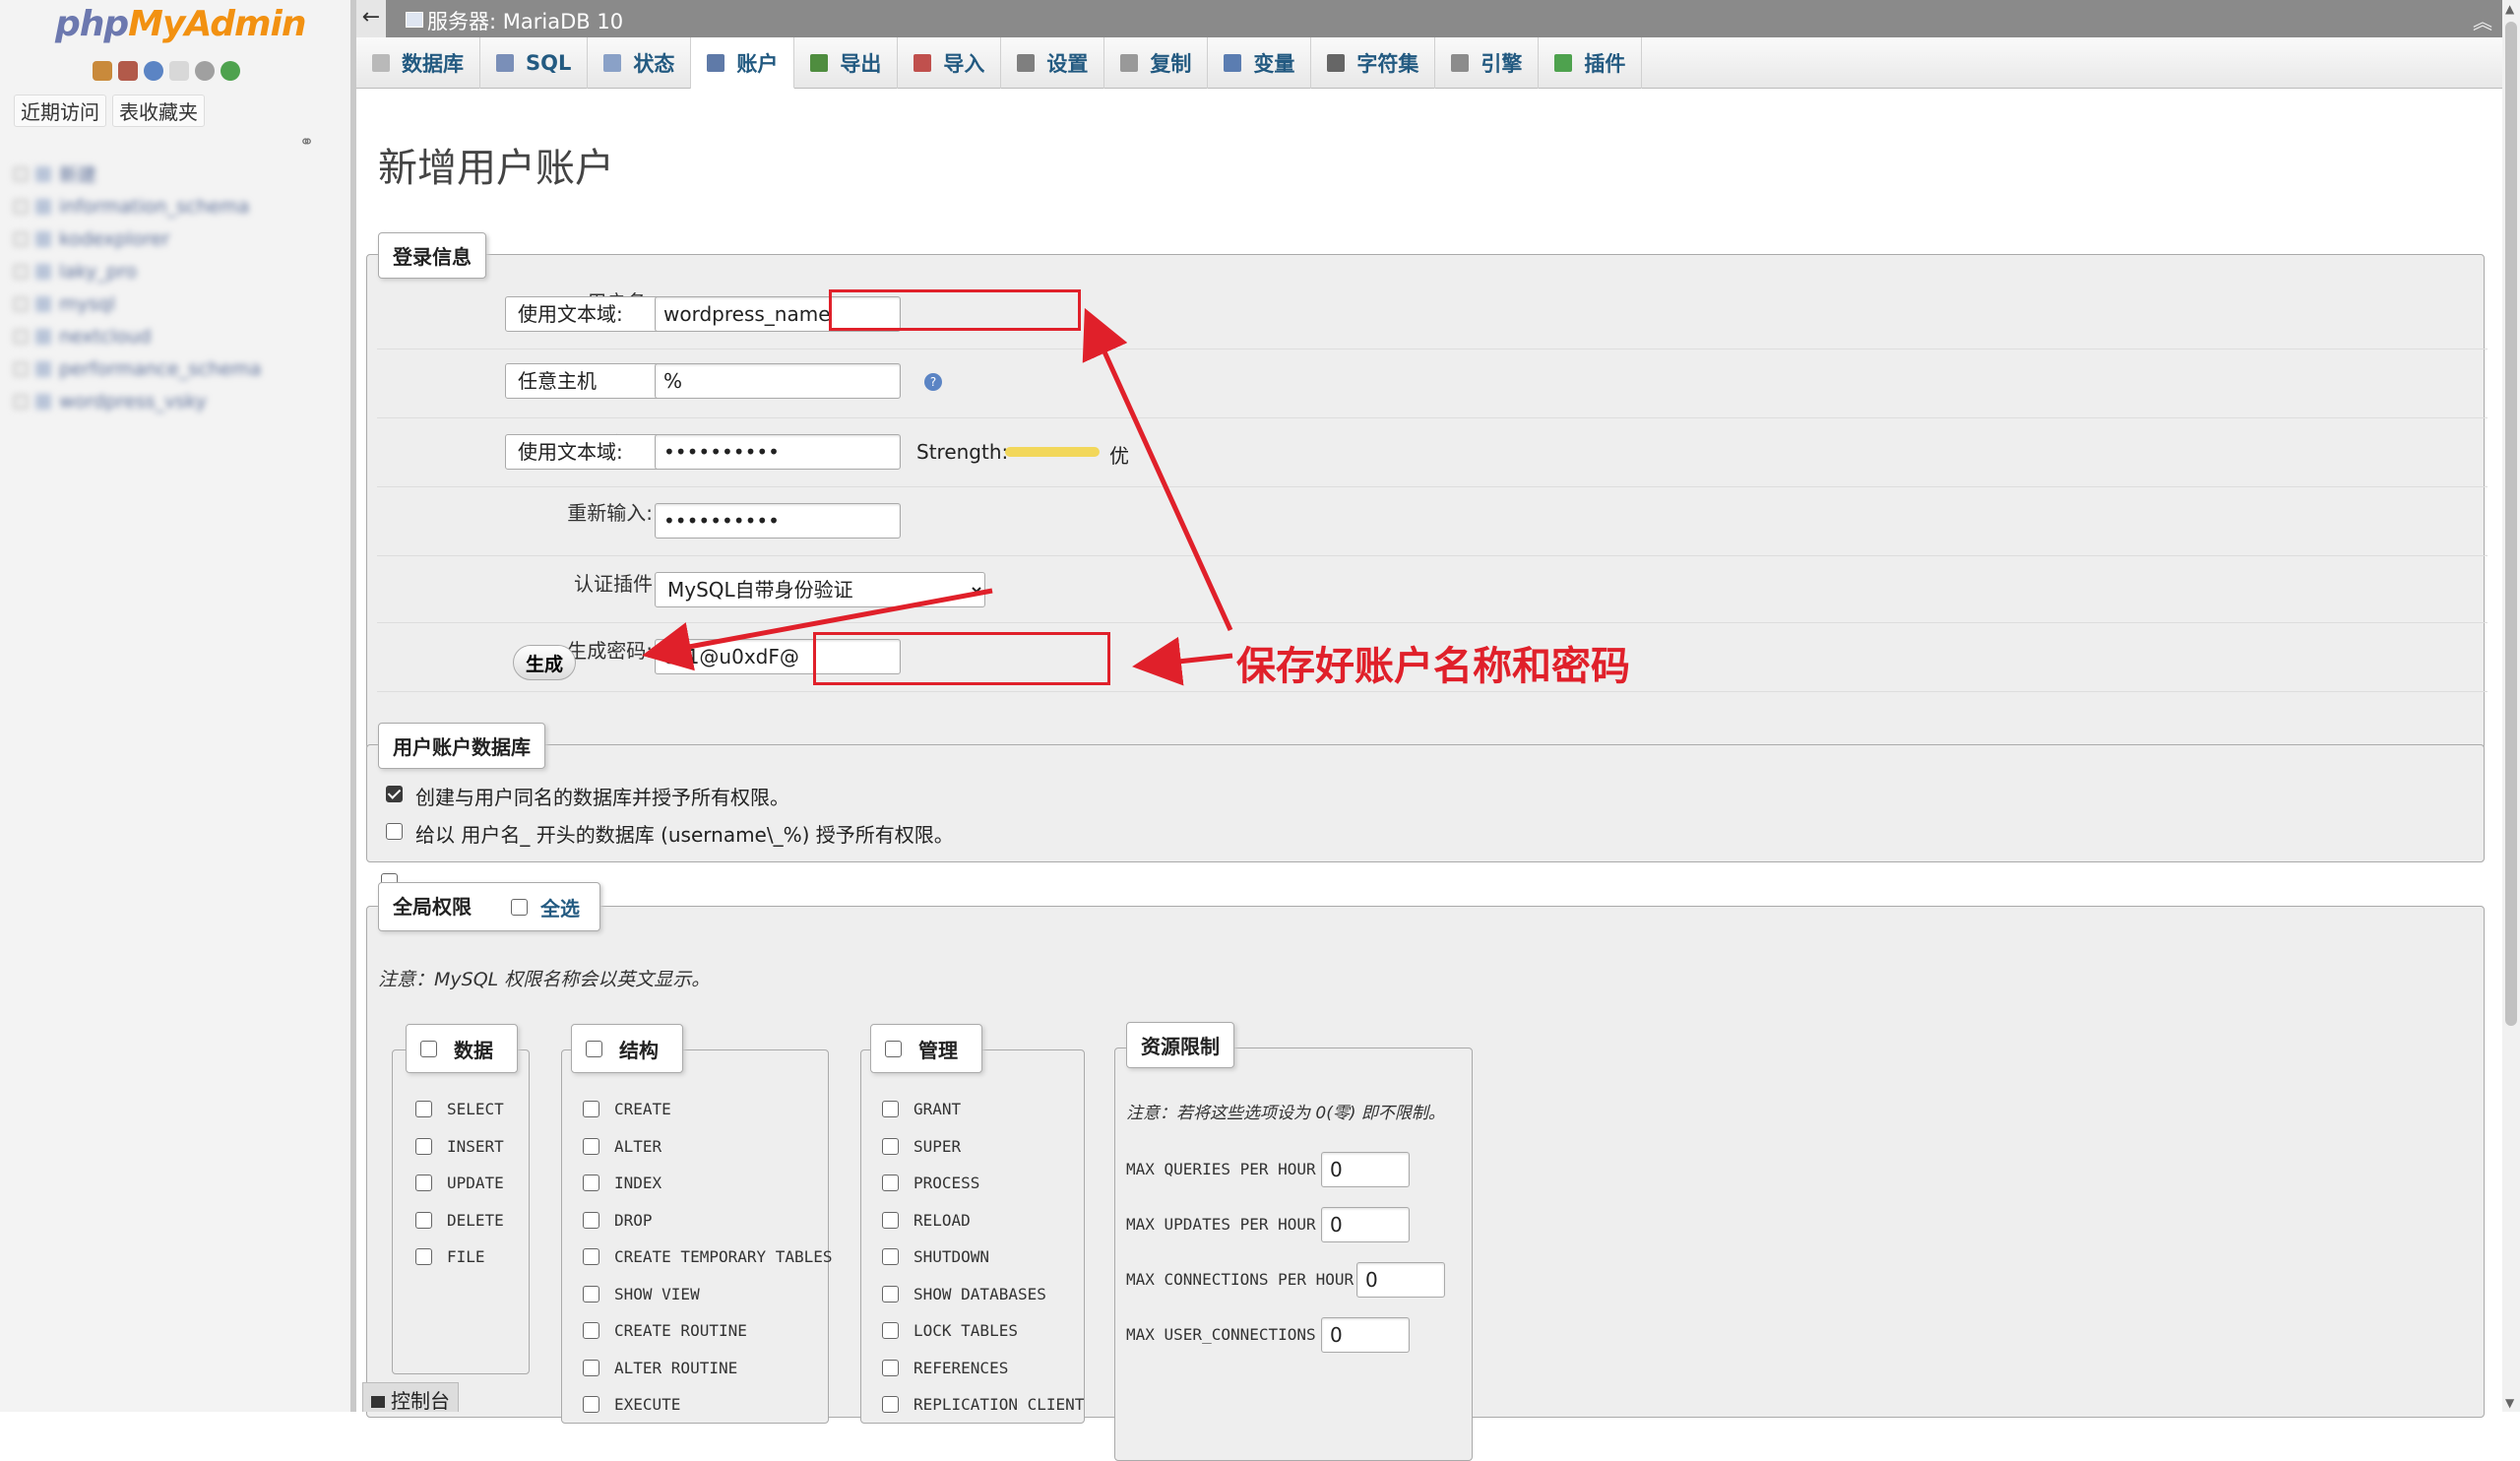  I want to click on collapse-icon: ︽, so click(2482, 20).